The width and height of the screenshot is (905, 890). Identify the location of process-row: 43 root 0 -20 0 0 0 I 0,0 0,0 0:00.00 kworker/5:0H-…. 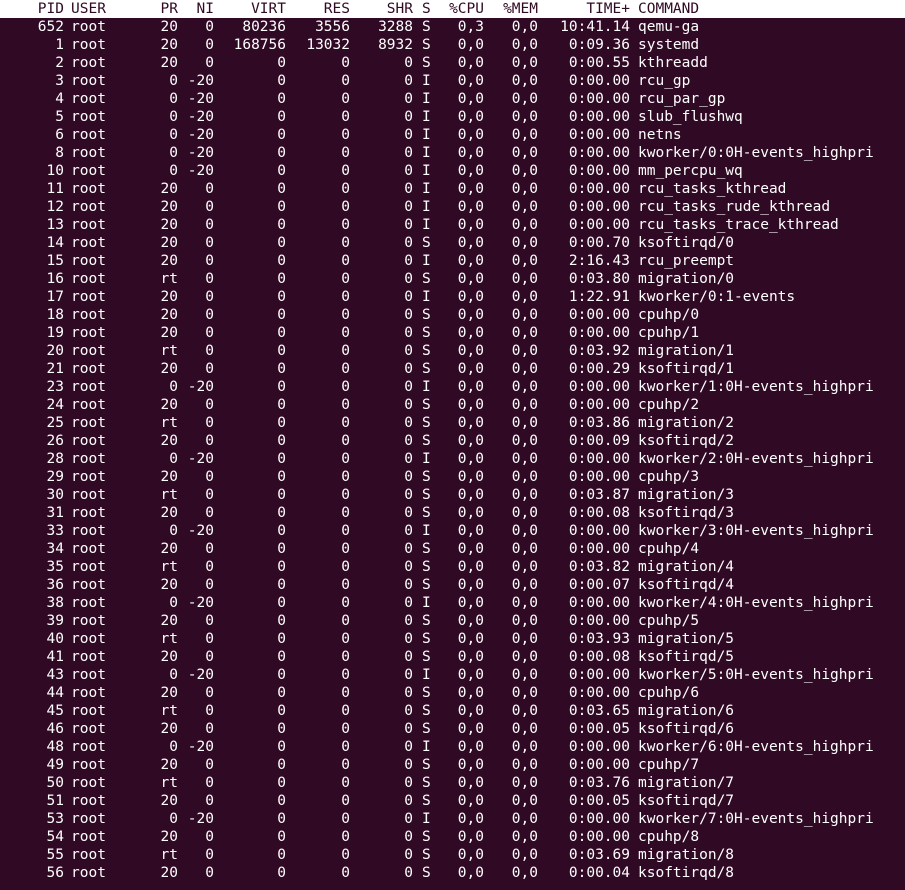
(452, 675).